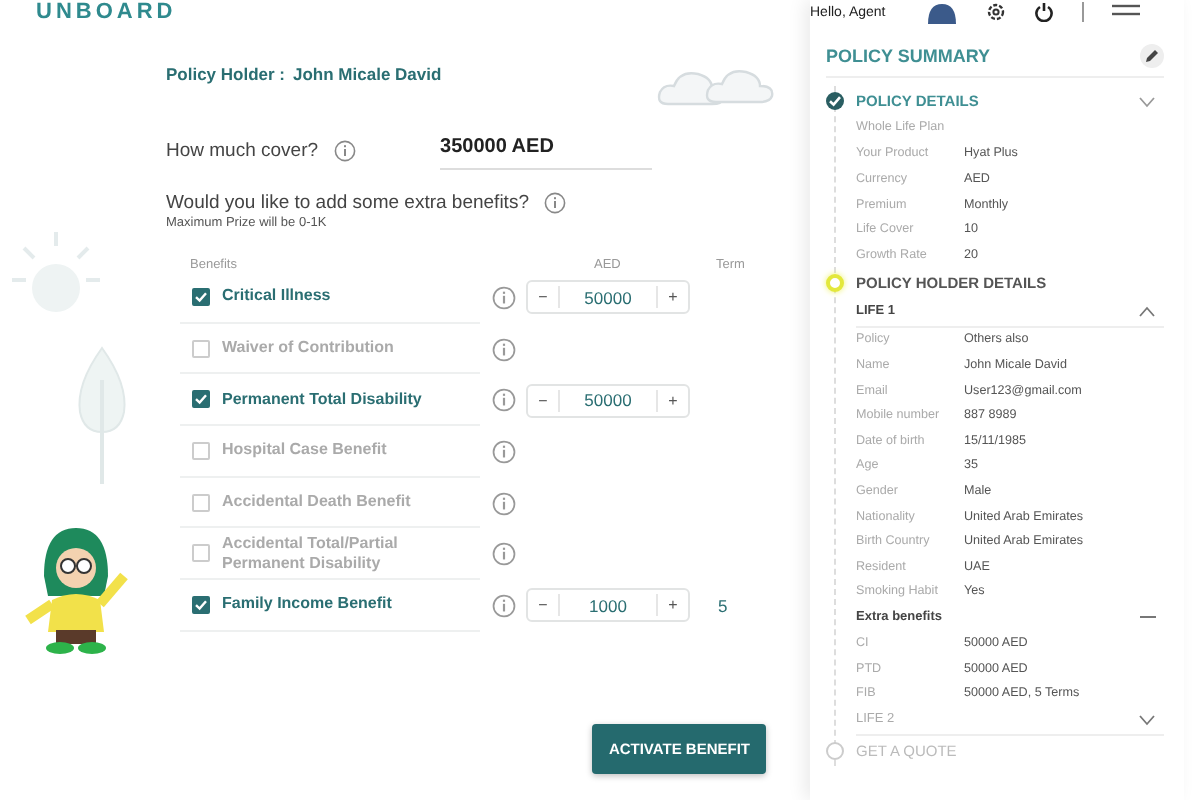 The image size is (1200, 800). Describe the element at coordinates (941, 12) in the screenshot. I see `avatar-icon` at that location.